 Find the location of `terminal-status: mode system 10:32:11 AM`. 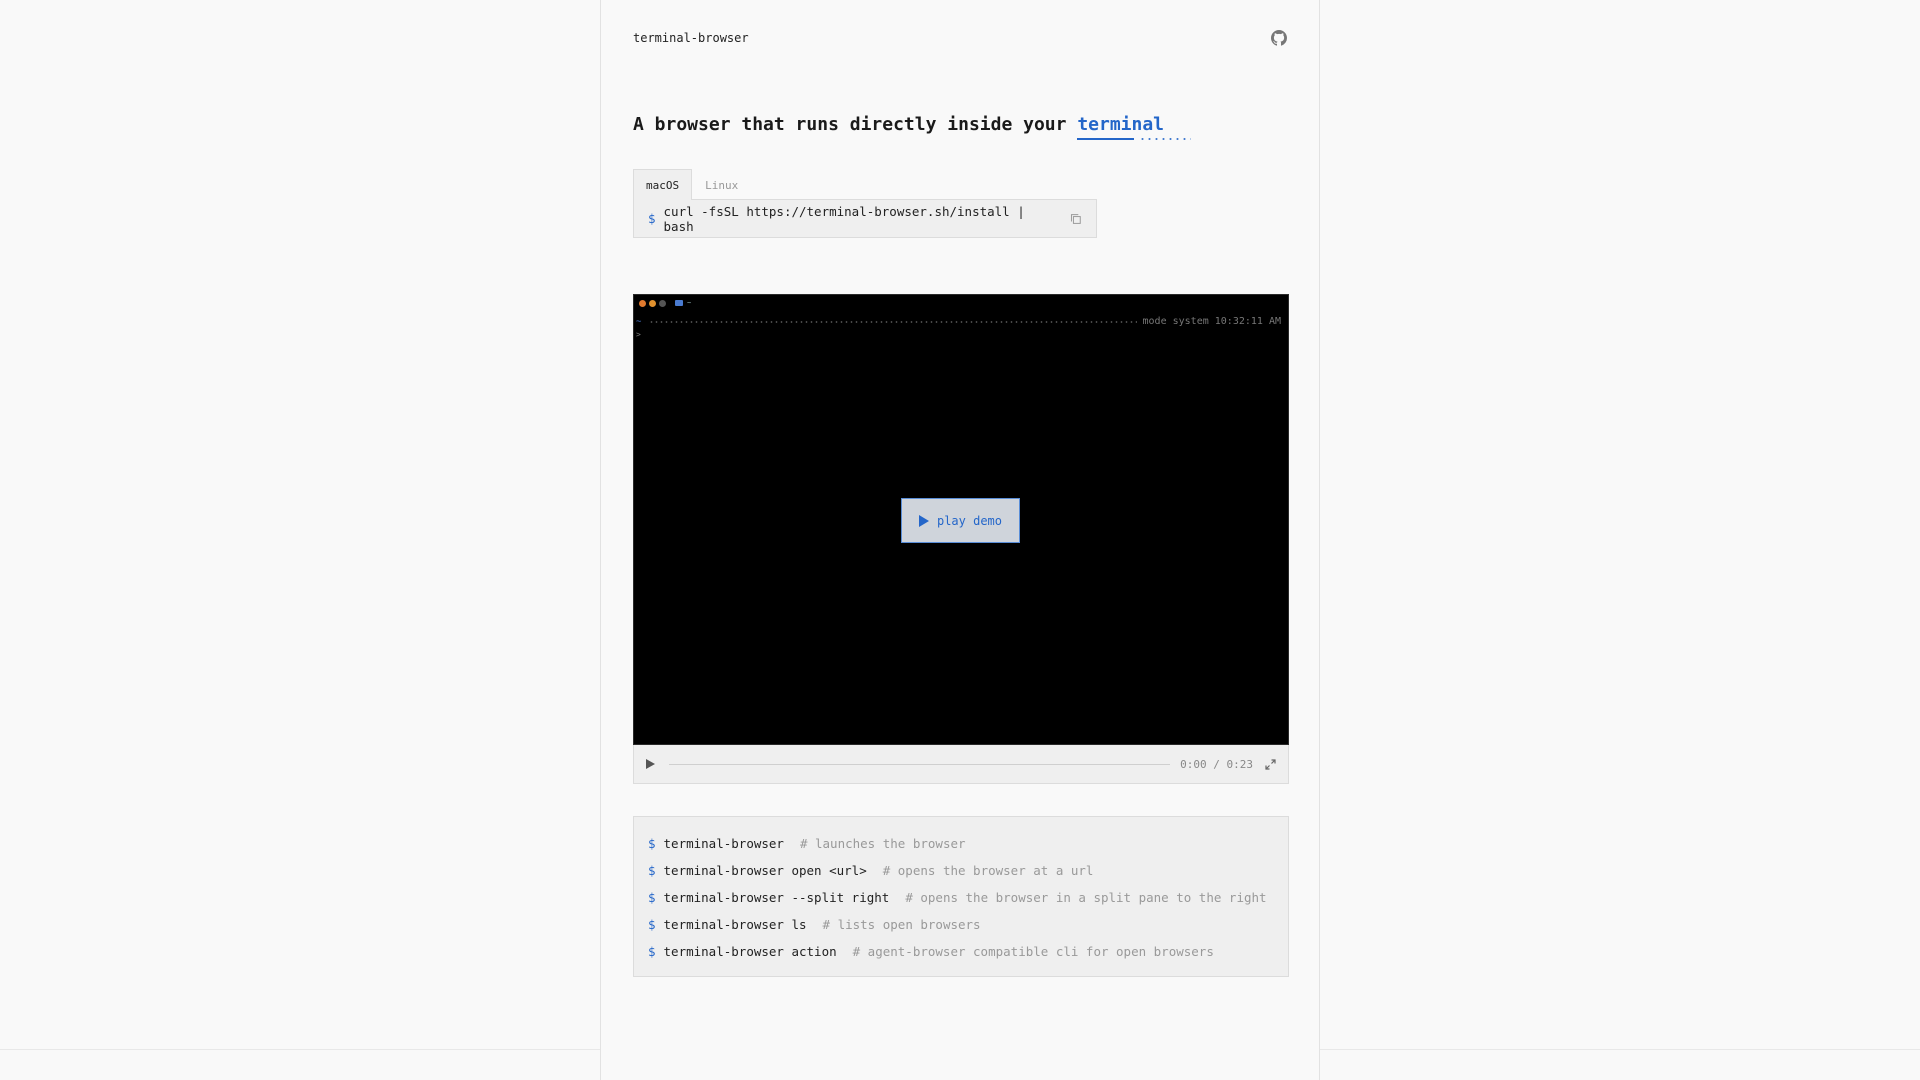

terminal-status: mode system 10:32:11 AM is located at coordinates (1211, 321).